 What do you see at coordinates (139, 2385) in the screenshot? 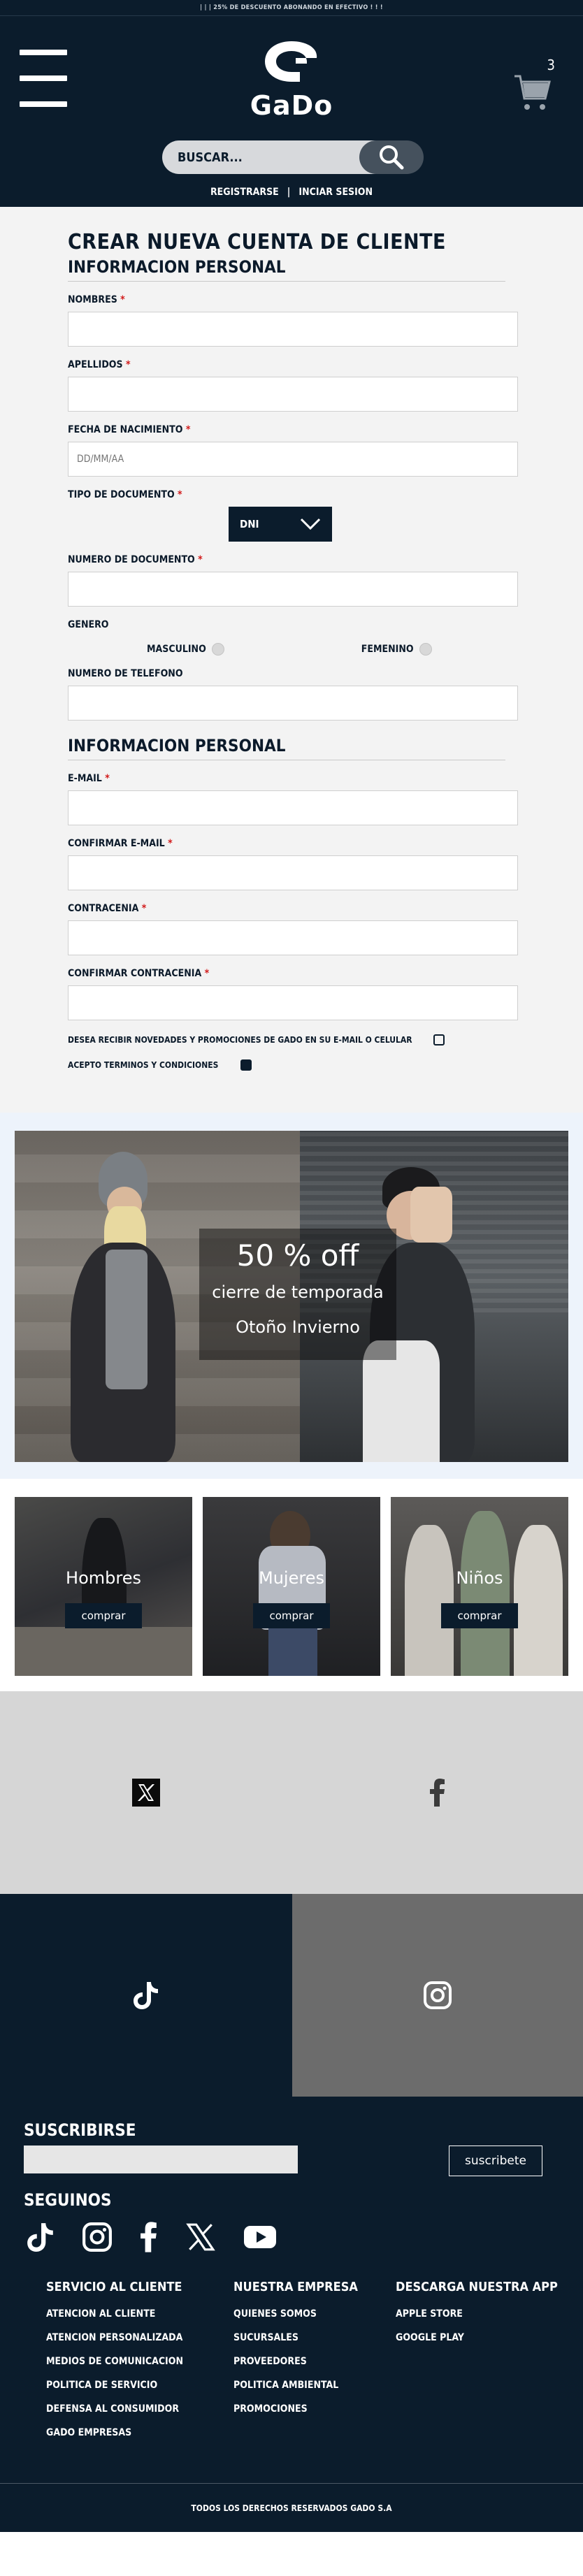
I see `footer-link: POLITICA DE SERVICIO` at bounding box center [139, 2385].